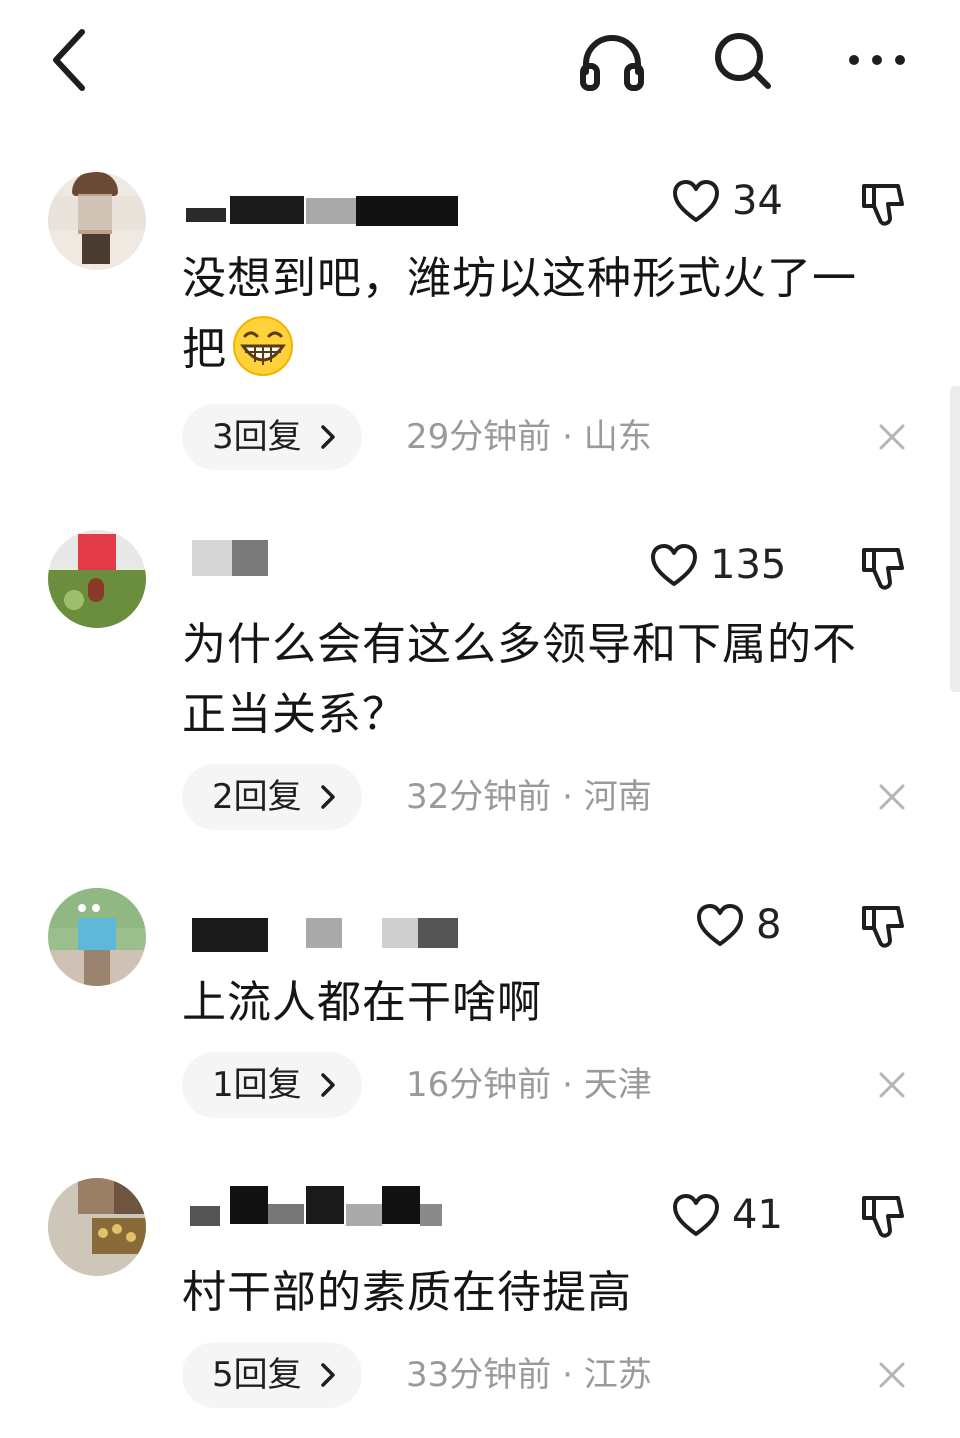 This screenshot has width=960, height=1438. Describe the element at coordinates (545, 1003) in the screenshot. I see `comment-text: 上流人都在干啥啊` at that location.